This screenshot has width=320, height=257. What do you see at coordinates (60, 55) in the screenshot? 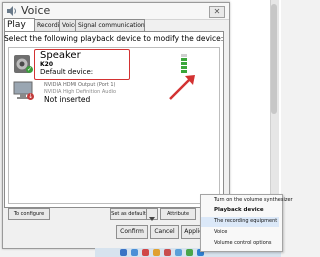
I see `device-name: Speaker` at bounding box center [60, 55].